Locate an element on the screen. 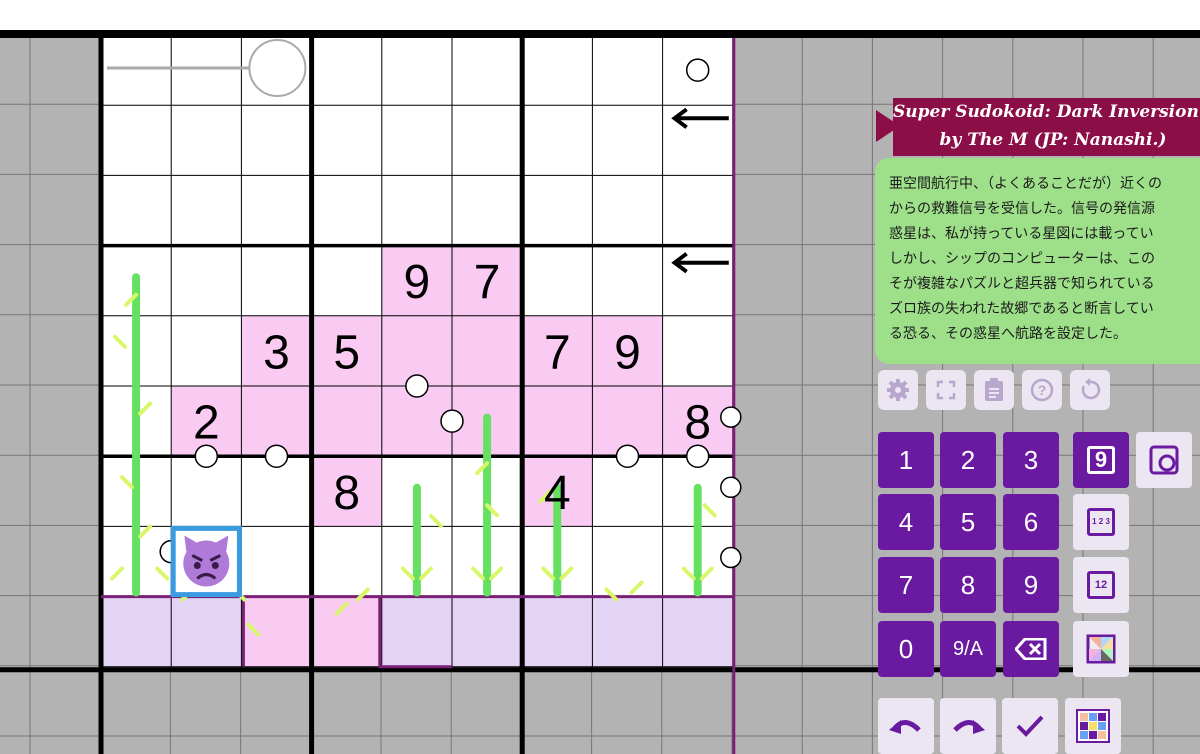 The image size is (1200, 754). corner-mode-label: 1 2 3 is located at coordinates (1101, 522).